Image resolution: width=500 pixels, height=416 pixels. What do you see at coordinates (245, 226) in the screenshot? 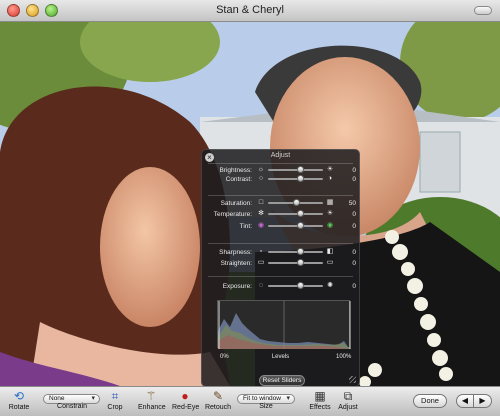
I see `tint-label: Tint:` at bounding box center [245, 226].